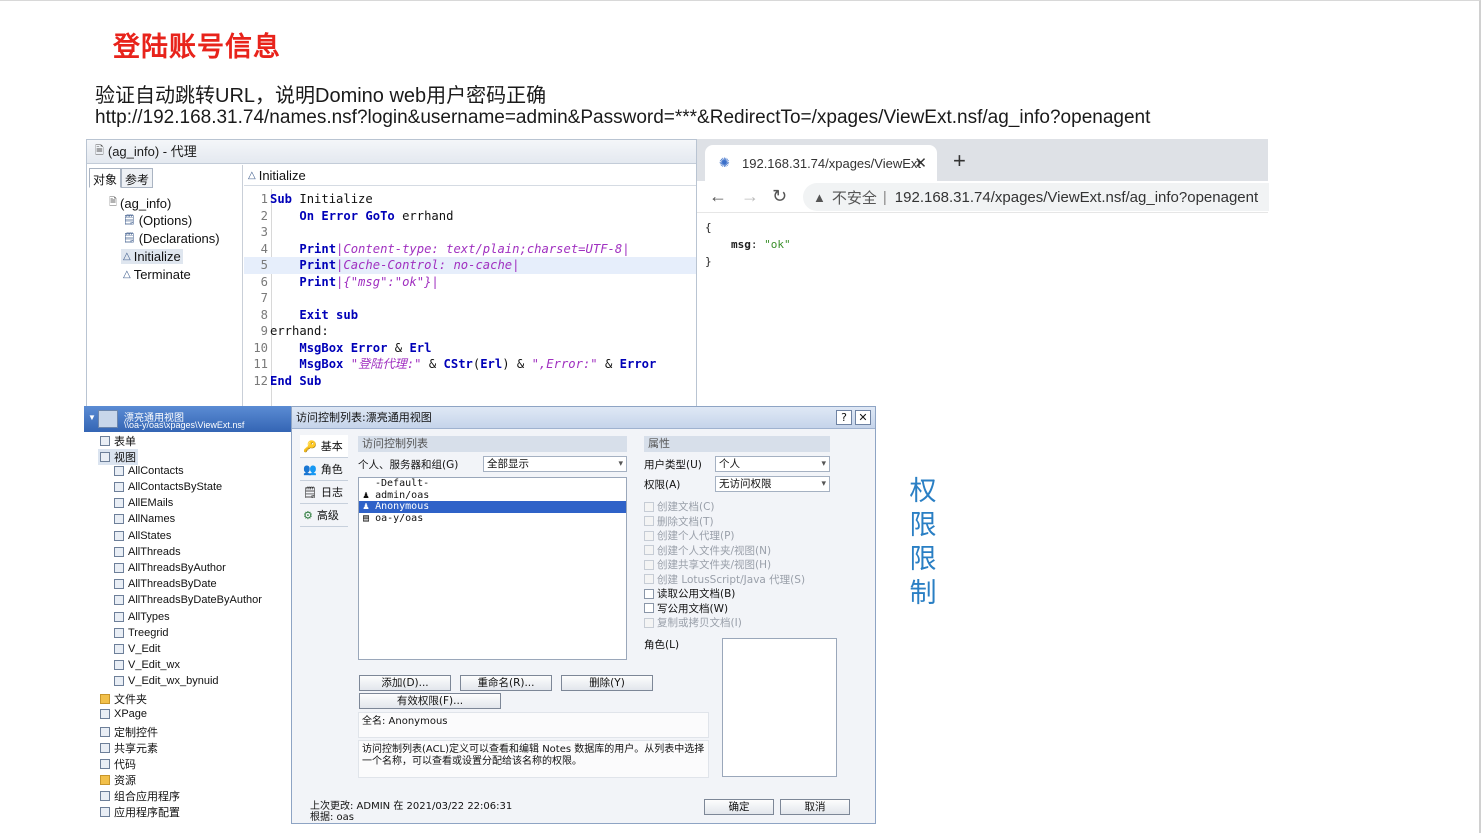 Image resolution: width=1481 pixels, height=833 pixels. Describe the element at coordinates (739, 807) in the screenshot. I see `ok-button: 确定` at that location.